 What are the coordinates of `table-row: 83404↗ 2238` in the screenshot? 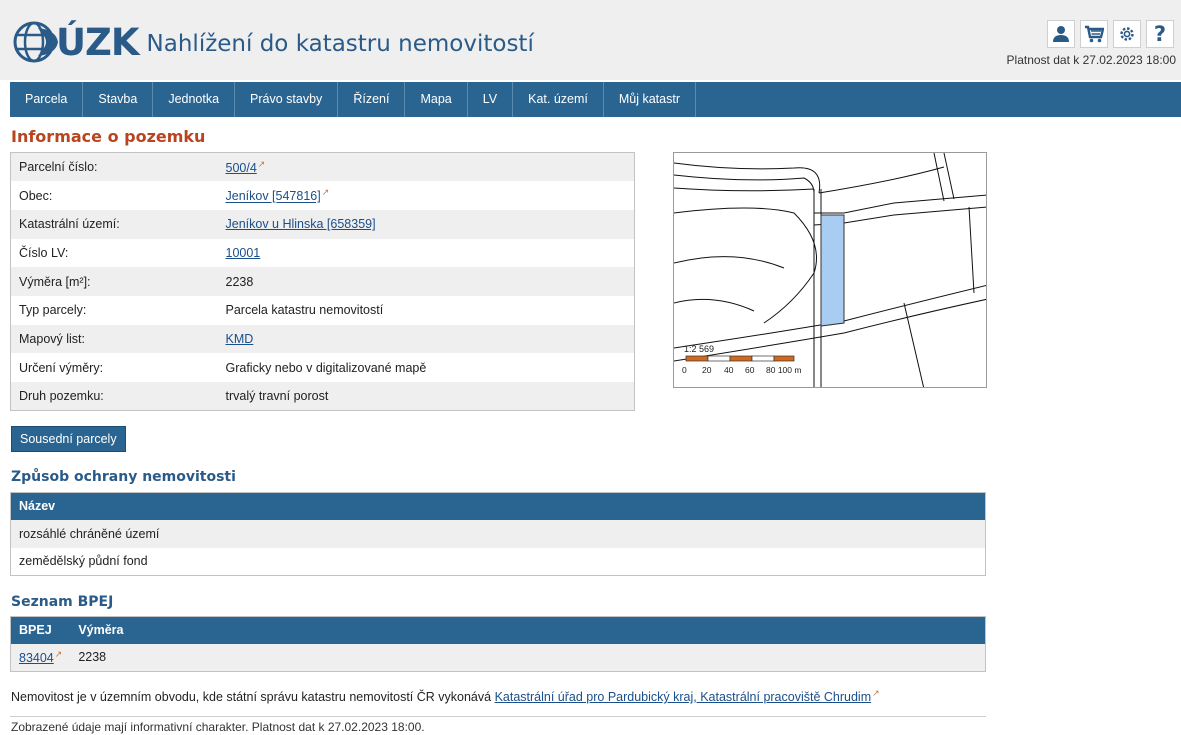 It's located at (498, 657).